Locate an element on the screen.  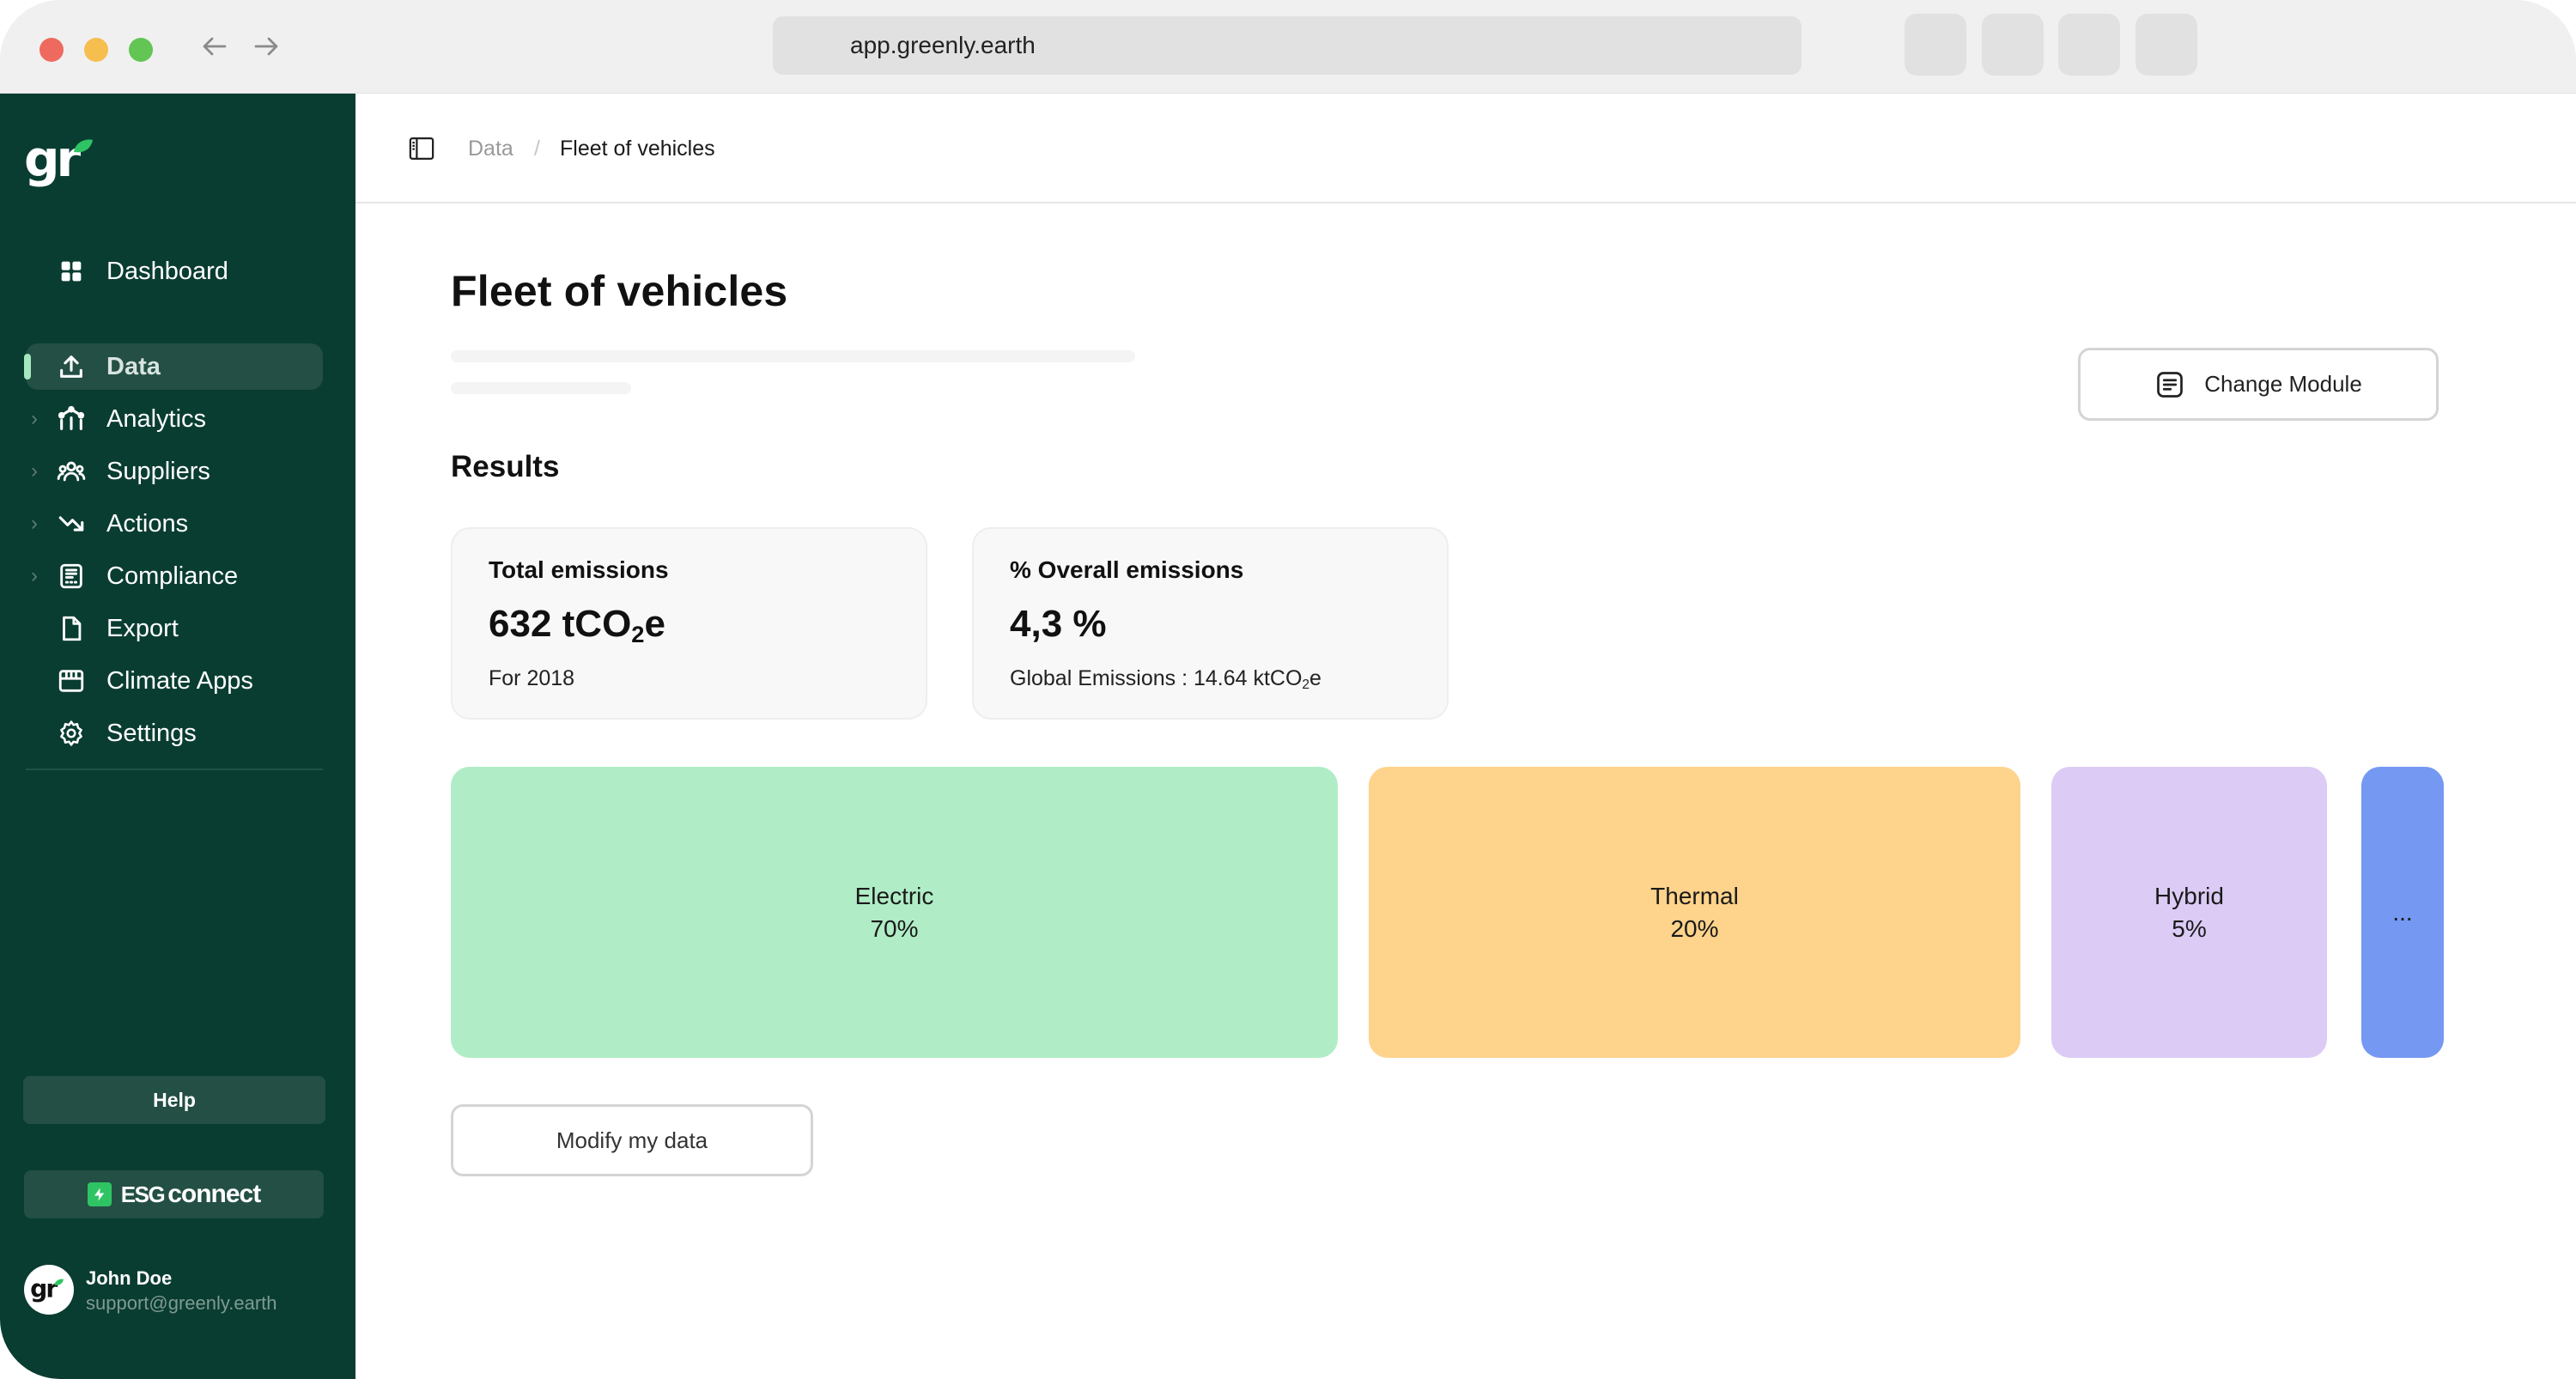
users-icon is located at coordinates (71, 471).